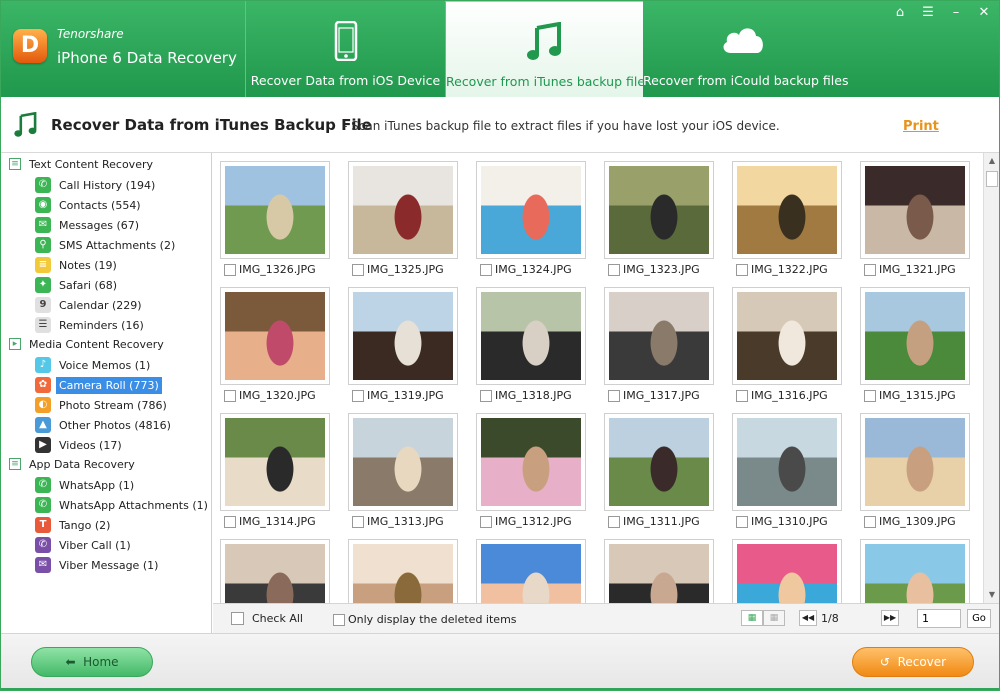 This screenshot has height=691, width=1000. What do you see at coordinates (83, 545) in the screenshot?
I see `sidebar-item: ✆ Viber Call (1)` at bounding box center [83, 545].